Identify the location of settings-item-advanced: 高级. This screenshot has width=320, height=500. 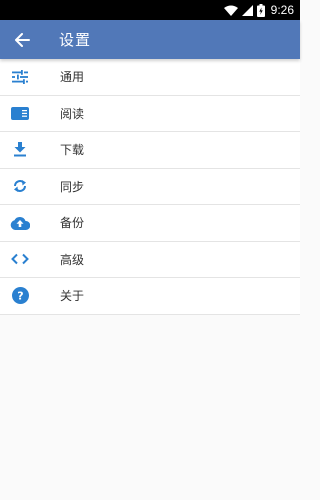
(150, 260).